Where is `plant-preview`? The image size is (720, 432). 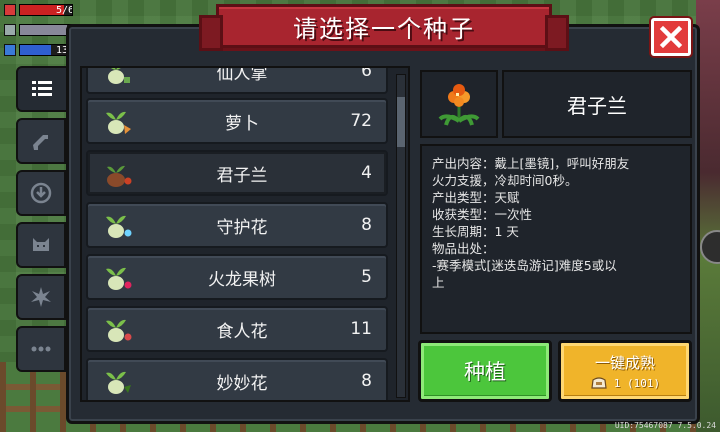 plant-preview is located at coordinates (459, 104).